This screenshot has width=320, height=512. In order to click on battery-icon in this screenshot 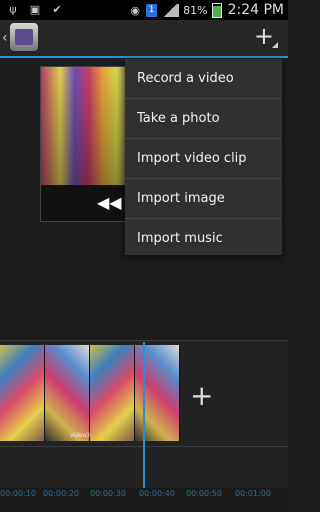, I will do `click(216, 10)`.